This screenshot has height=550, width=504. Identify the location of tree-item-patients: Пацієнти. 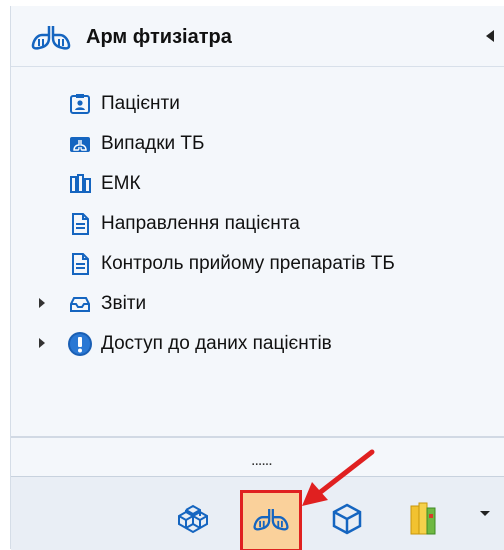
(123, 104).